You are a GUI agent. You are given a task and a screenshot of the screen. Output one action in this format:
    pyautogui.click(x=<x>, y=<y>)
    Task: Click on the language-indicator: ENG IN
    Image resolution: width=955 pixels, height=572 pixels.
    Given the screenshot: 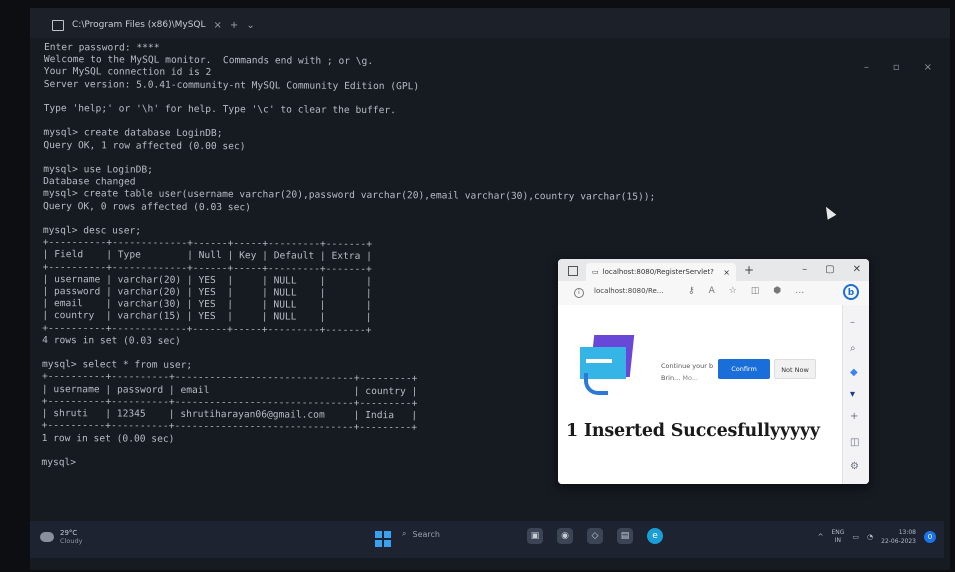 What is the action you would take?
    pyautogui.click(x=837, y=537)
    